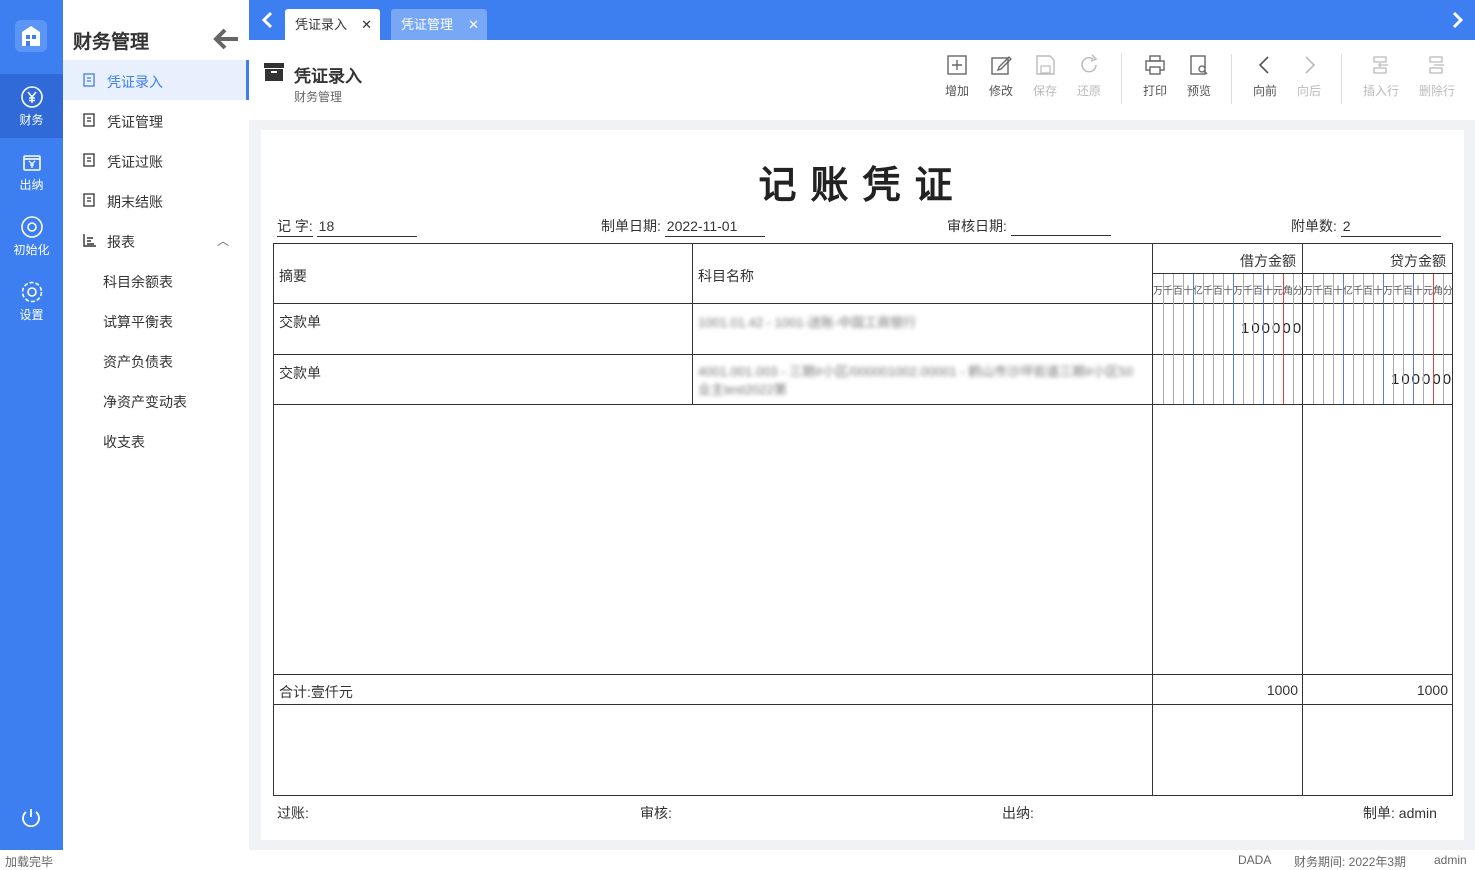 The height and width of the screenshot is (870, 1475). What do you see at coordinates (1309, 76) in the screenshot?
I see `backward-button: 向后` at bounding box center [1309, 76].